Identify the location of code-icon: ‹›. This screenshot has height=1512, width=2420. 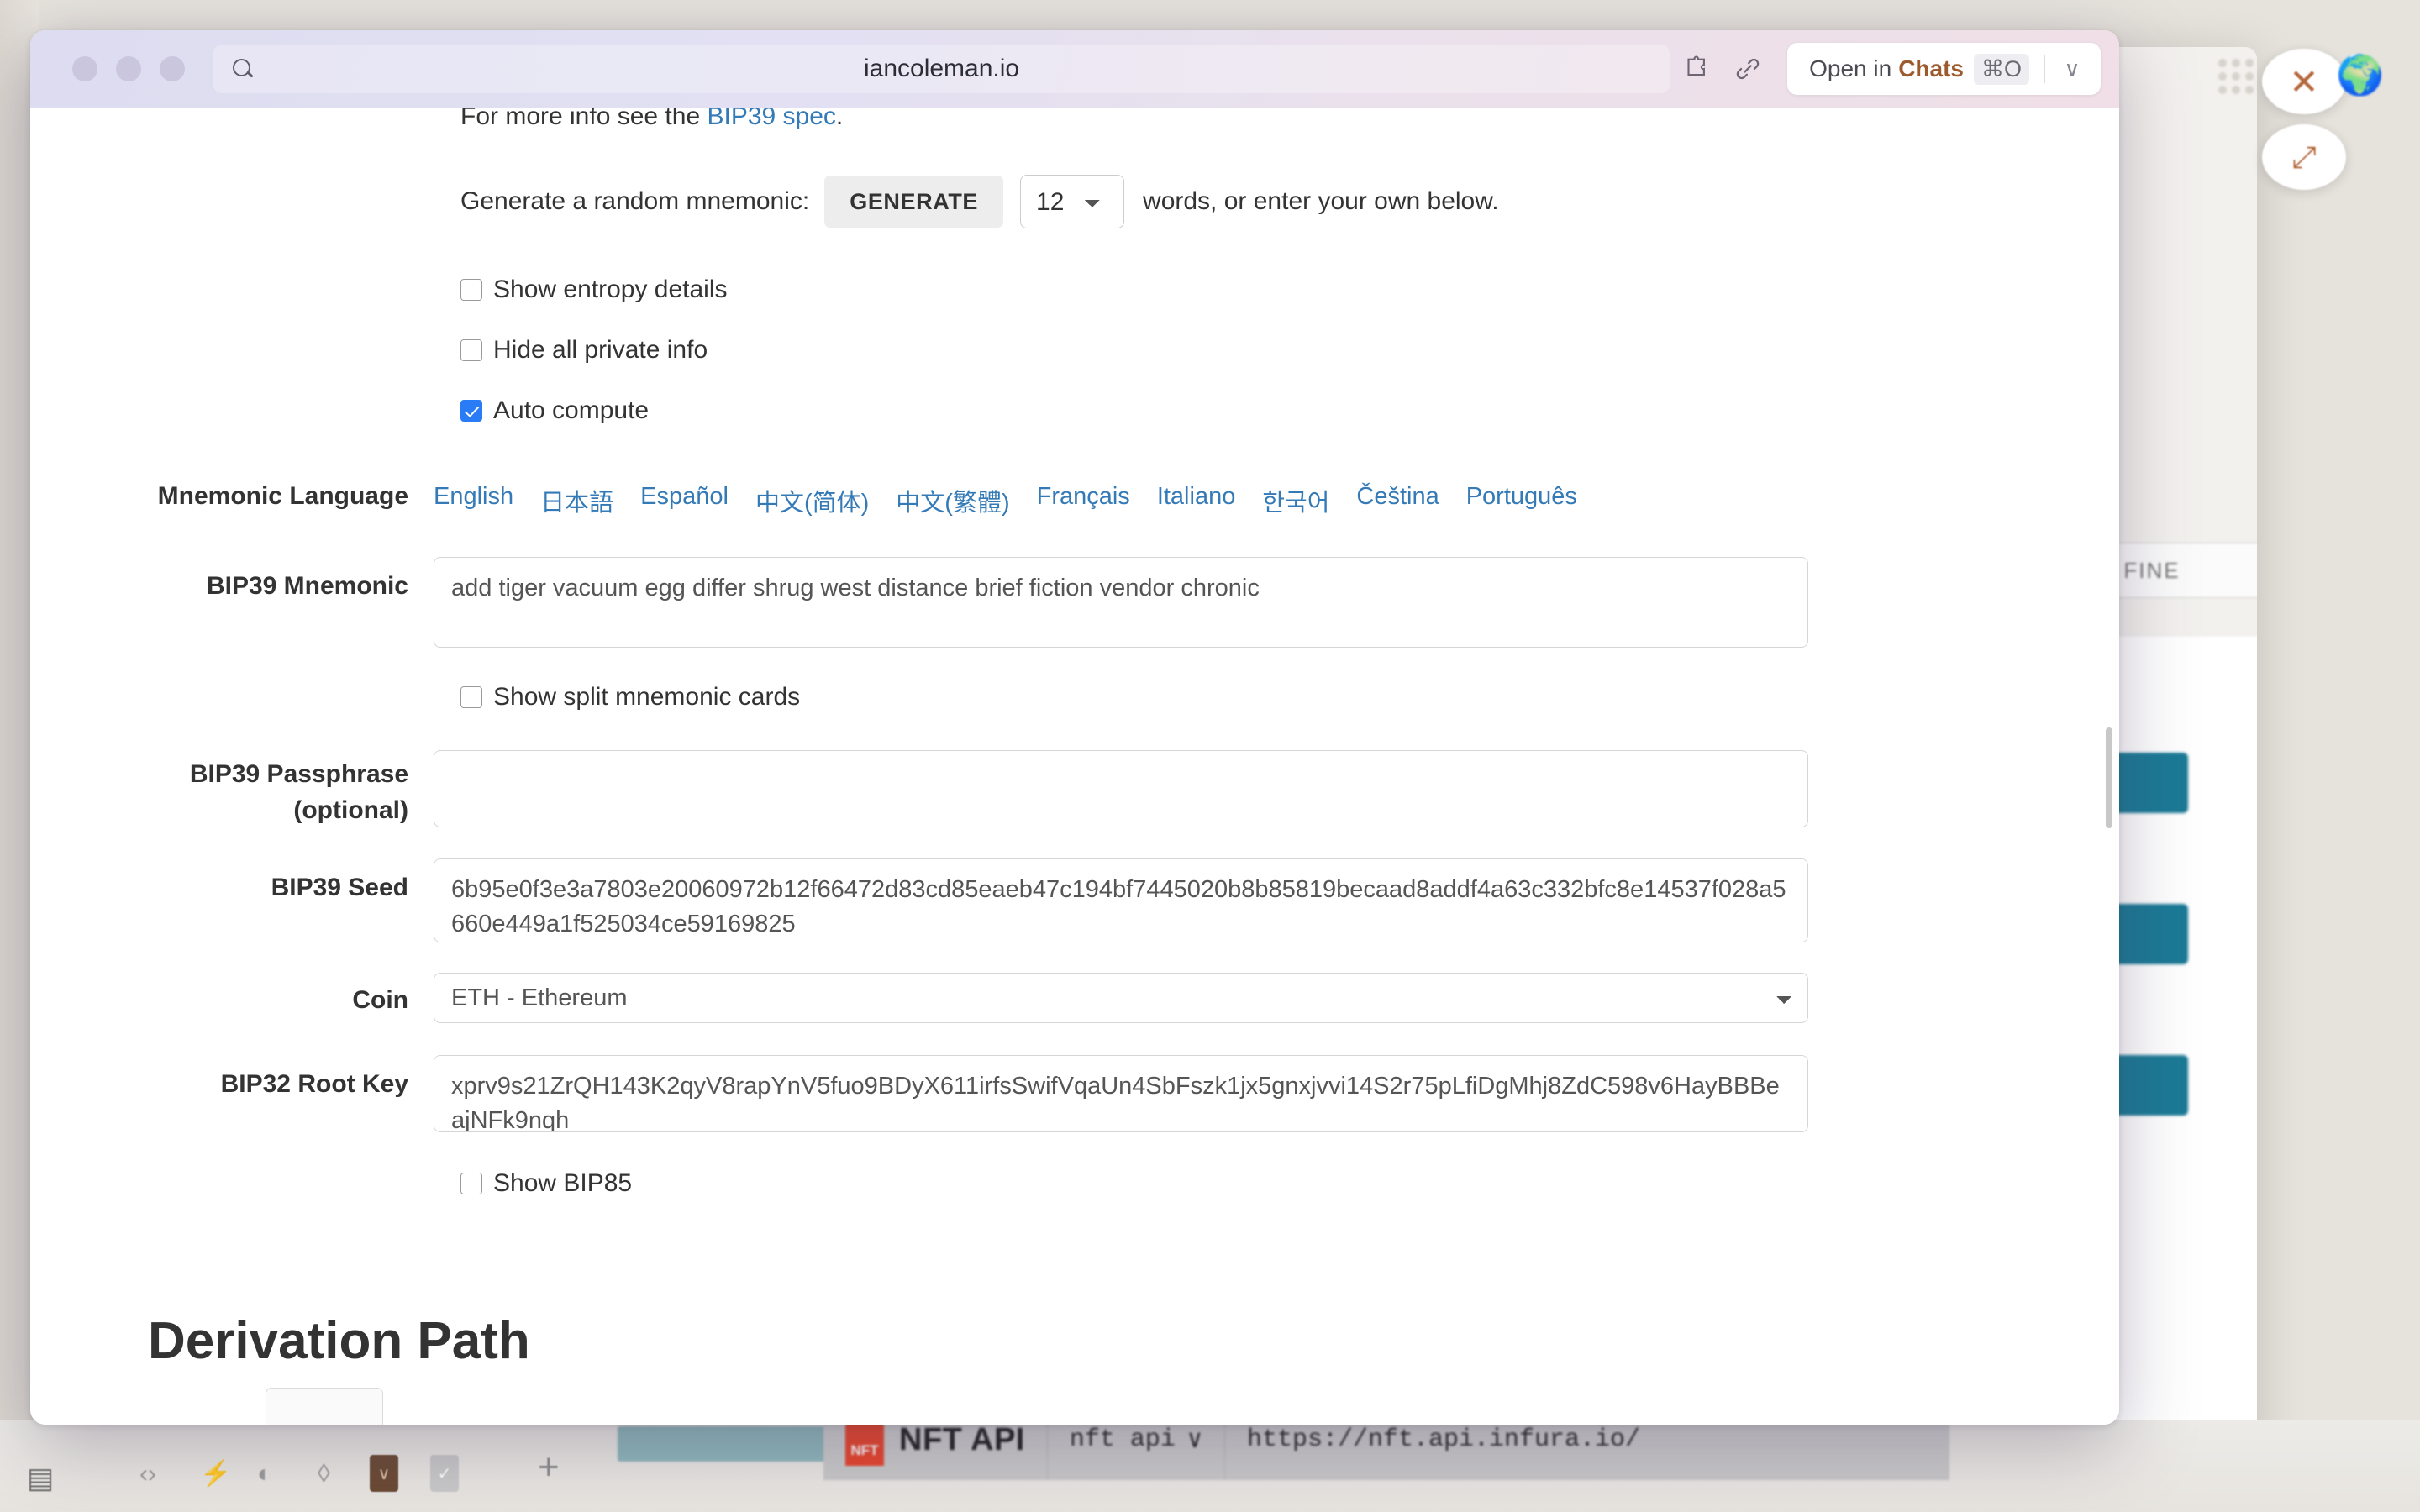
(147, 1474).